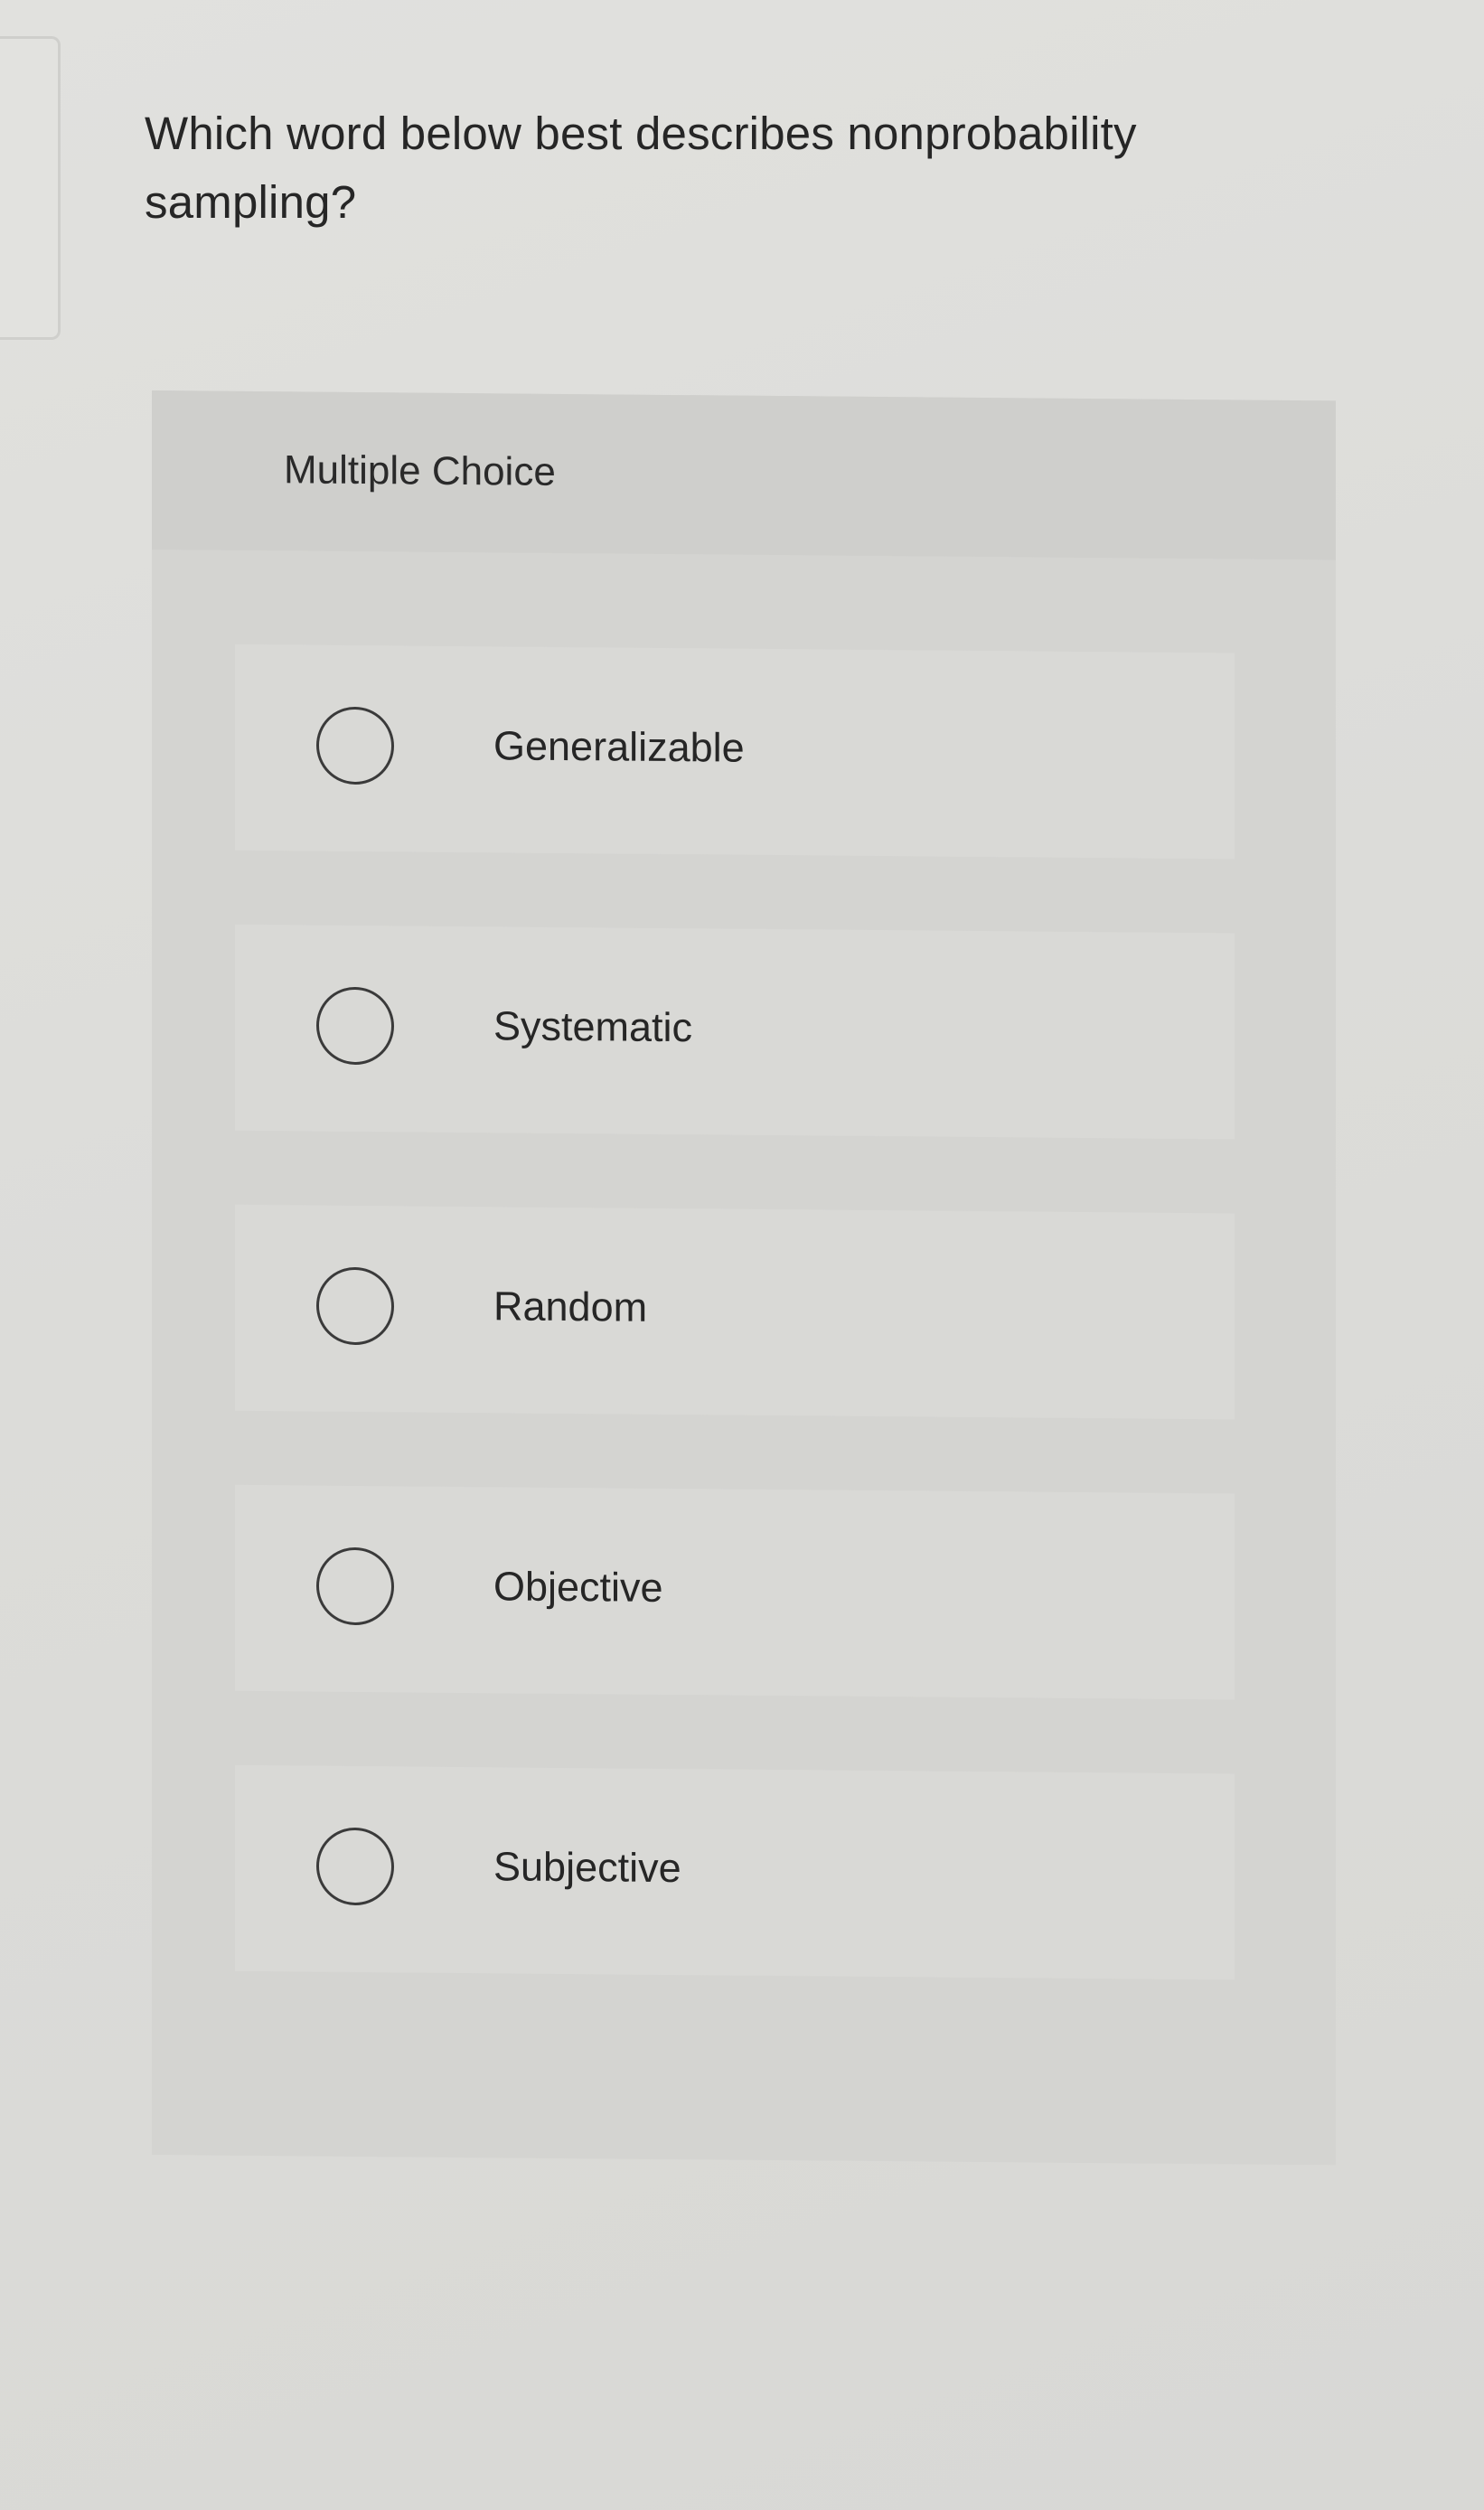  What do you see at coordinates (735, 1312) in the screenshot?
I see `answer-option-random: Random` at bounding box center [735, 1312].